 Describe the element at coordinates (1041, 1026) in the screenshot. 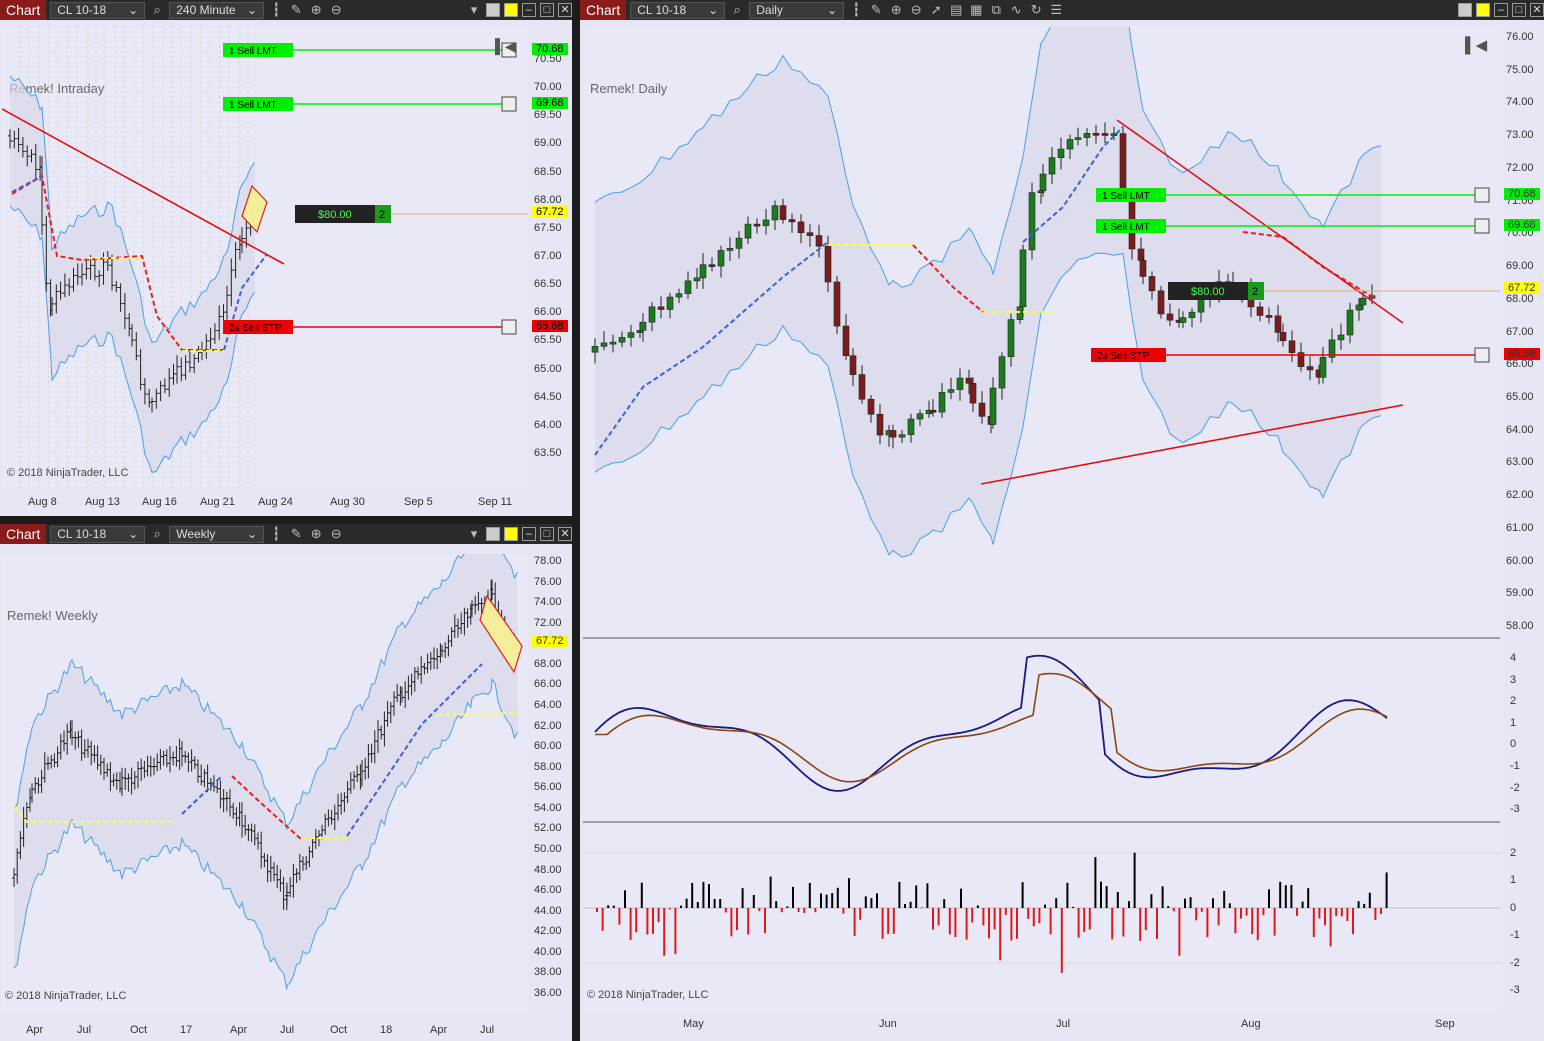

I see `daily-time-axis: May Jun Jul Aug Sep` at that location.